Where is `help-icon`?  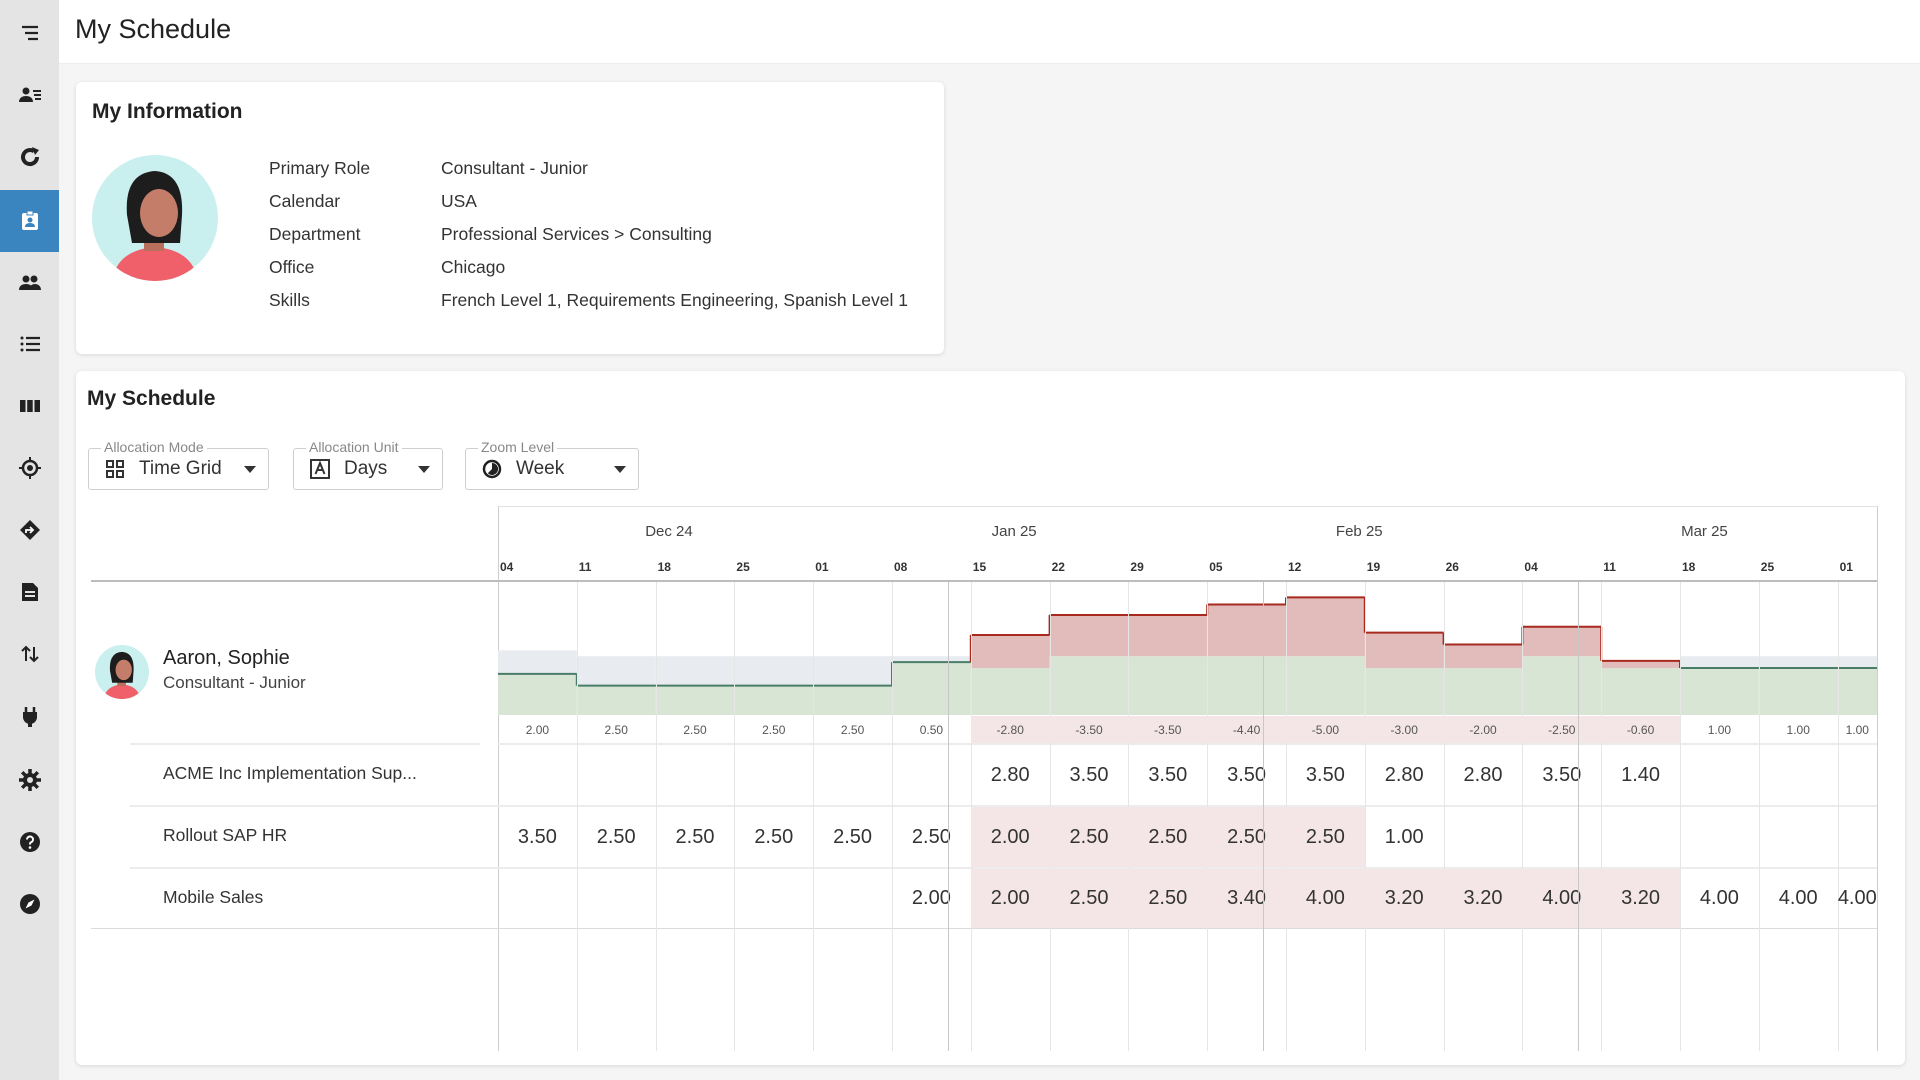
help-icon is located at coordinates (29, 842).